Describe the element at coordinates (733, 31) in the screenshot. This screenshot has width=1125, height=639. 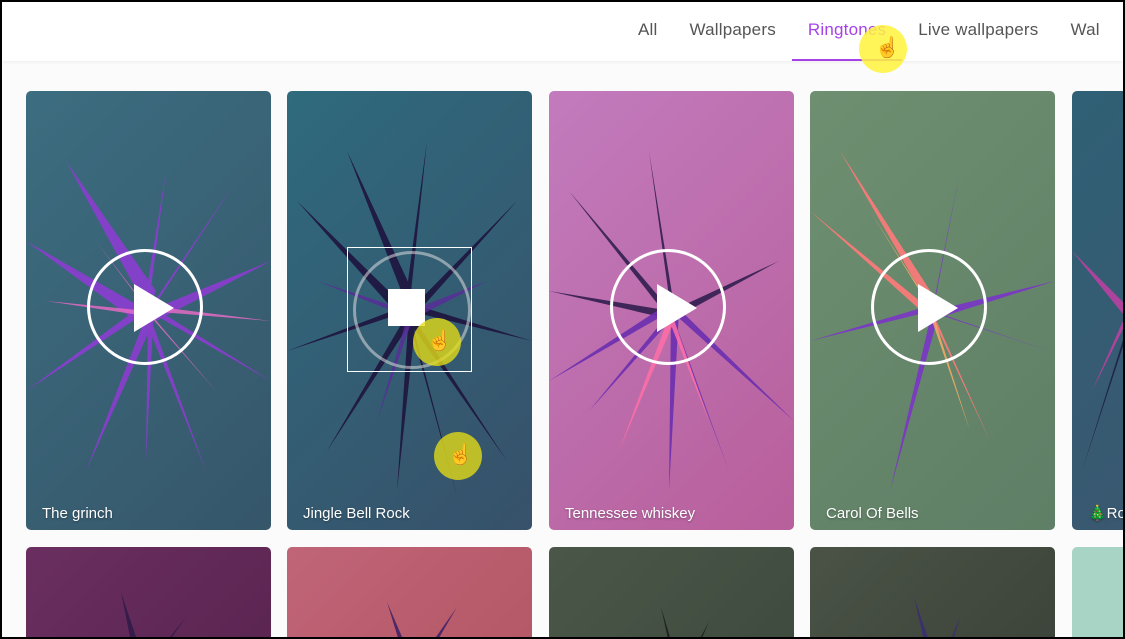
I see `tab-wallpapers: Wallpapers` at that location.